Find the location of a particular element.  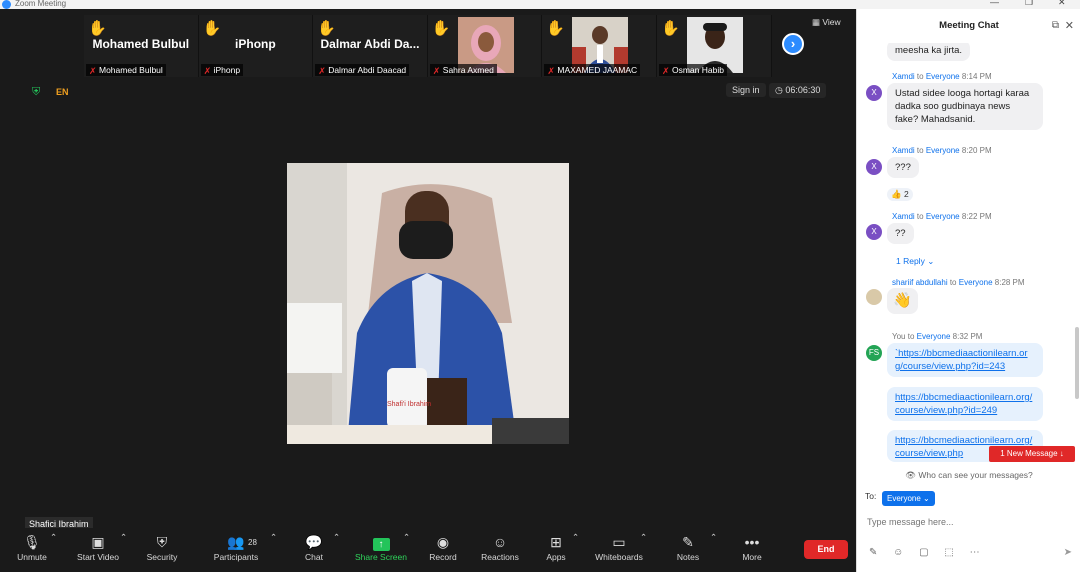

reactions-button: ☺ Reactions is located at coordinates (500, 547).